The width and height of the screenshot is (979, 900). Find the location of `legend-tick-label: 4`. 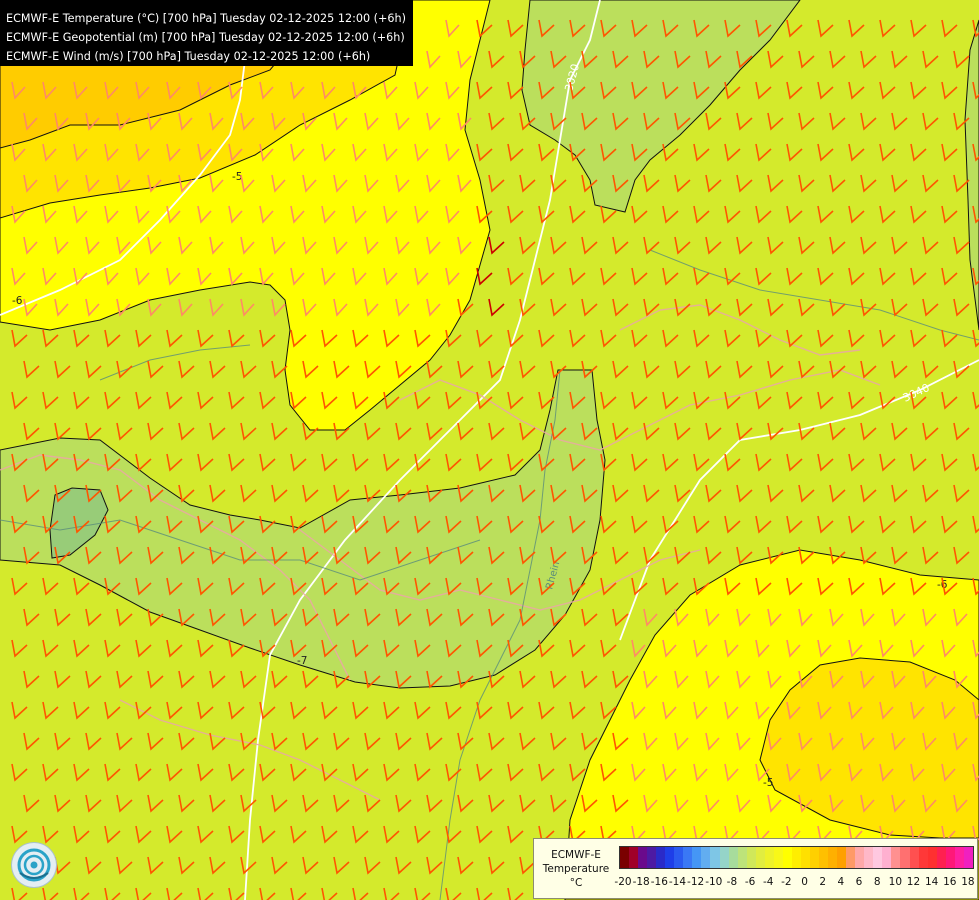

legend-tick-label: 4 is located at coordinates (841, 882).